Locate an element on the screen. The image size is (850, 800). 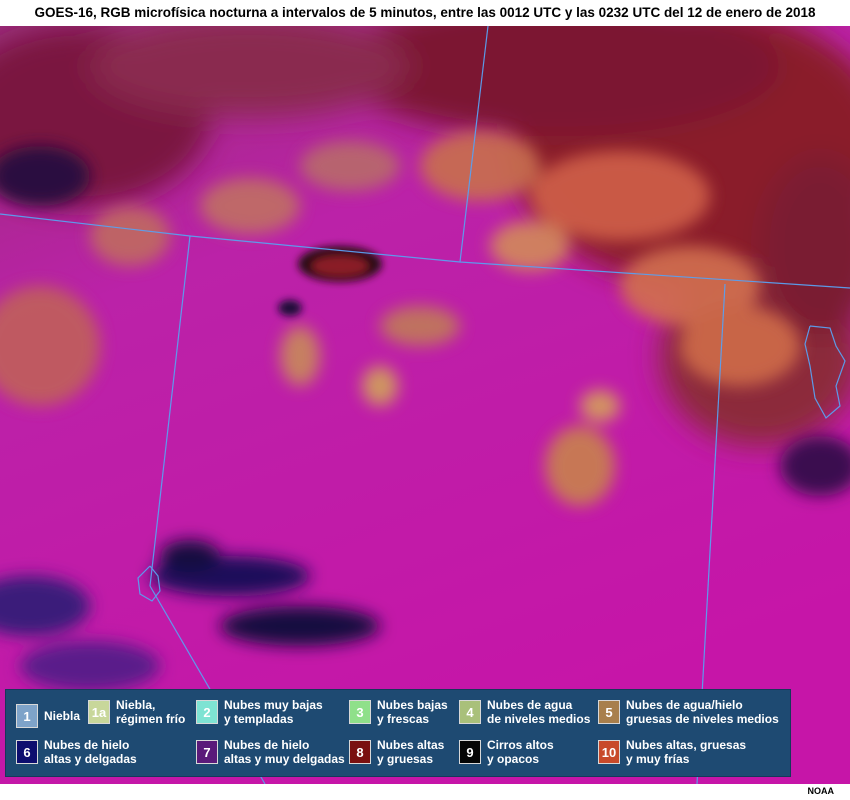
legend-swatch-2: 2 is located at coordinates (207, 712).